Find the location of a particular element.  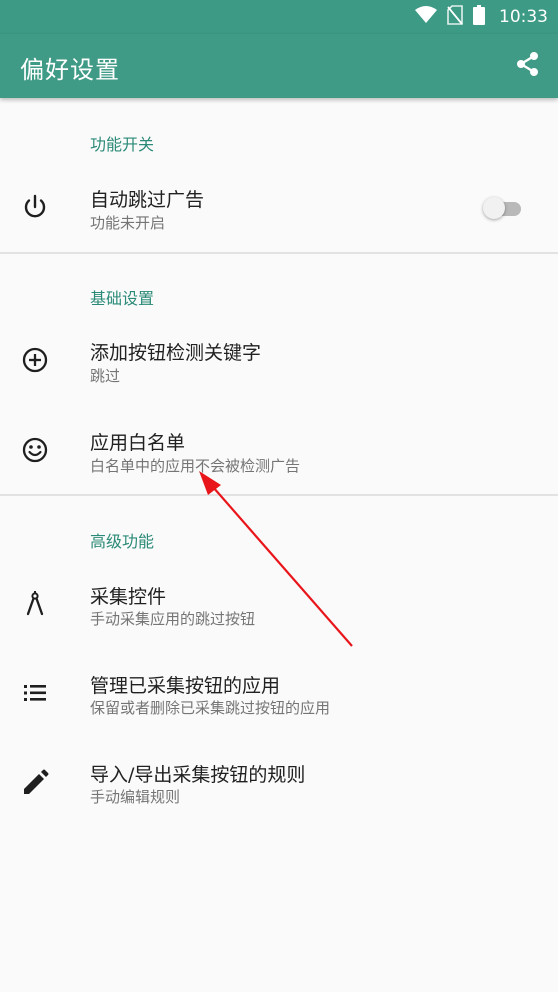

status-bar: 10:33 is located at coordinates (279, 17).